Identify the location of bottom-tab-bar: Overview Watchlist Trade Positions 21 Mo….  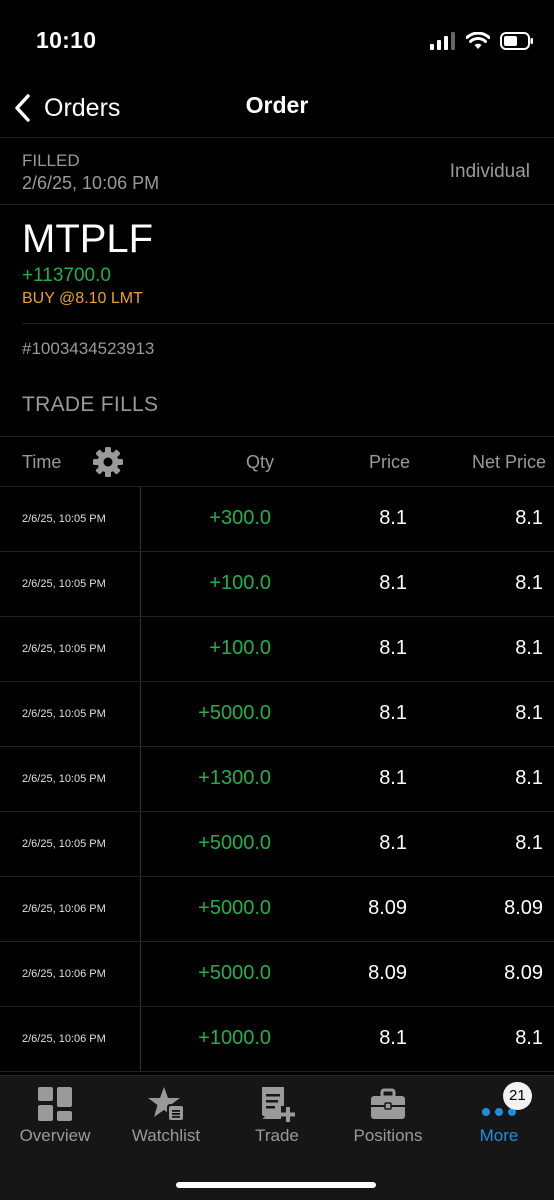
(277, 1137).